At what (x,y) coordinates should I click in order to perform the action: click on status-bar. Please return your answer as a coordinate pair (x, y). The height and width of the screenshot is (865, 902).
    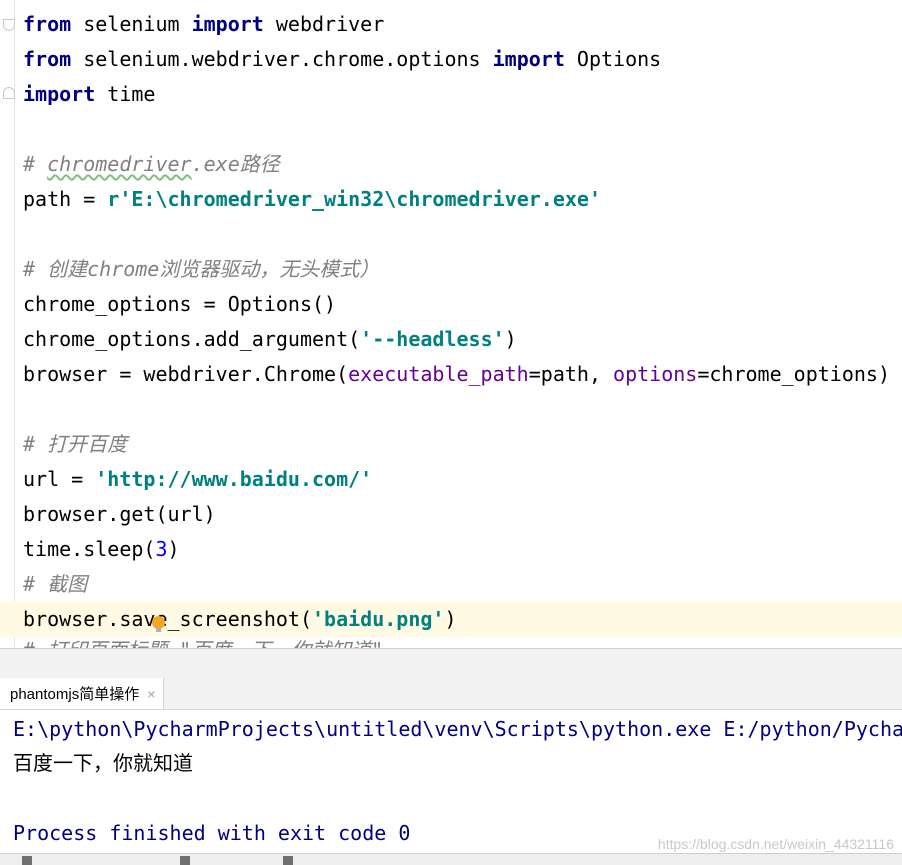
    Looking at the image, I should click on (451, 859).